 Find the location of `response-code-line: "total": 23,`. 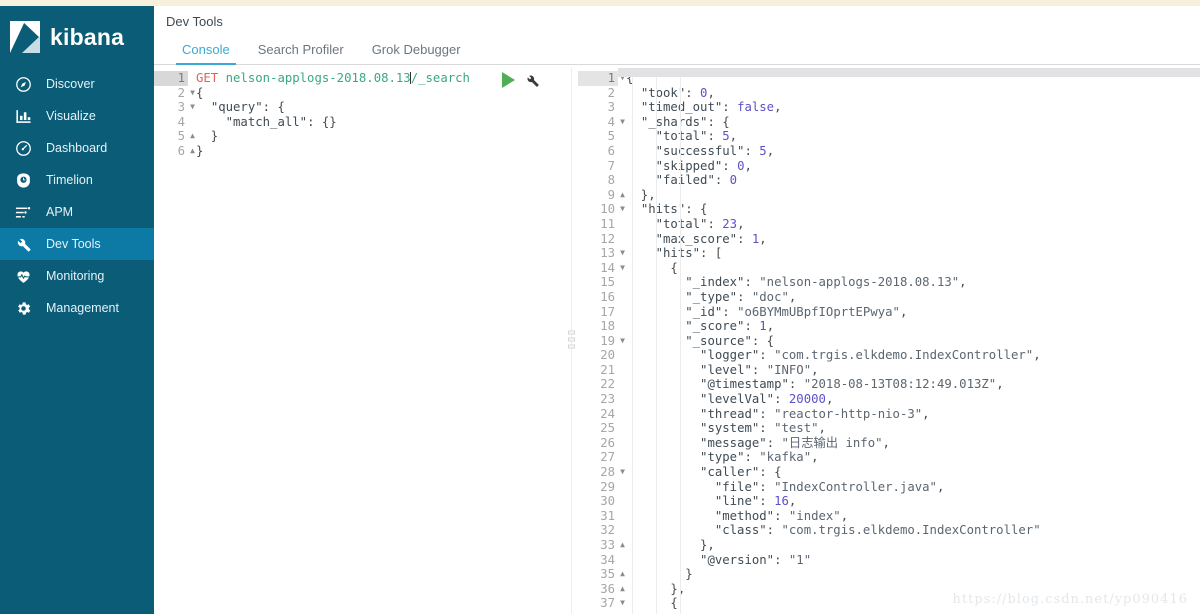

response-code-line: "total": 23, is located at coordinates (909, 224).